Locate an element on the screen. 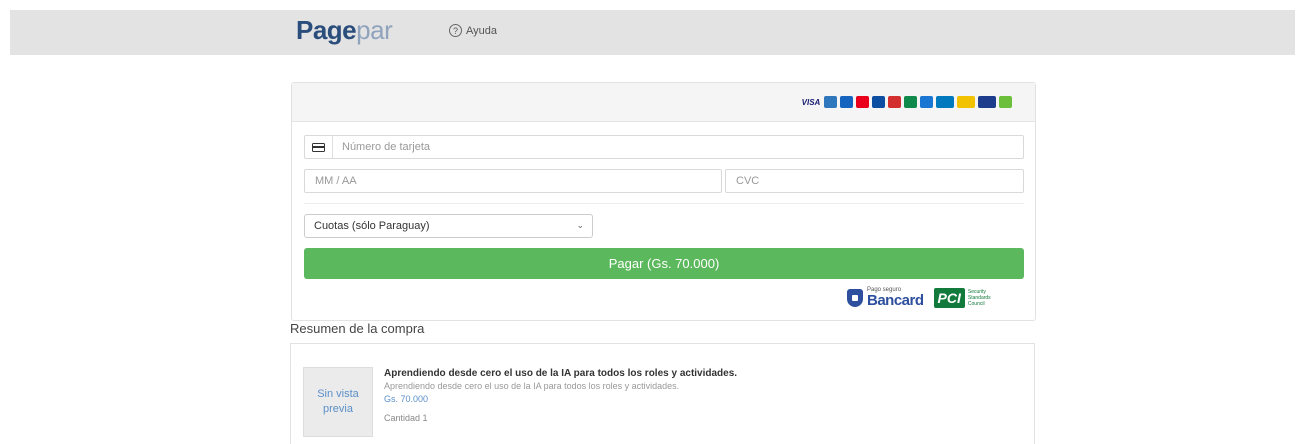 The height and width of the screenshot is (444, 1301). diners-logo is located at coordinates (945, 102).